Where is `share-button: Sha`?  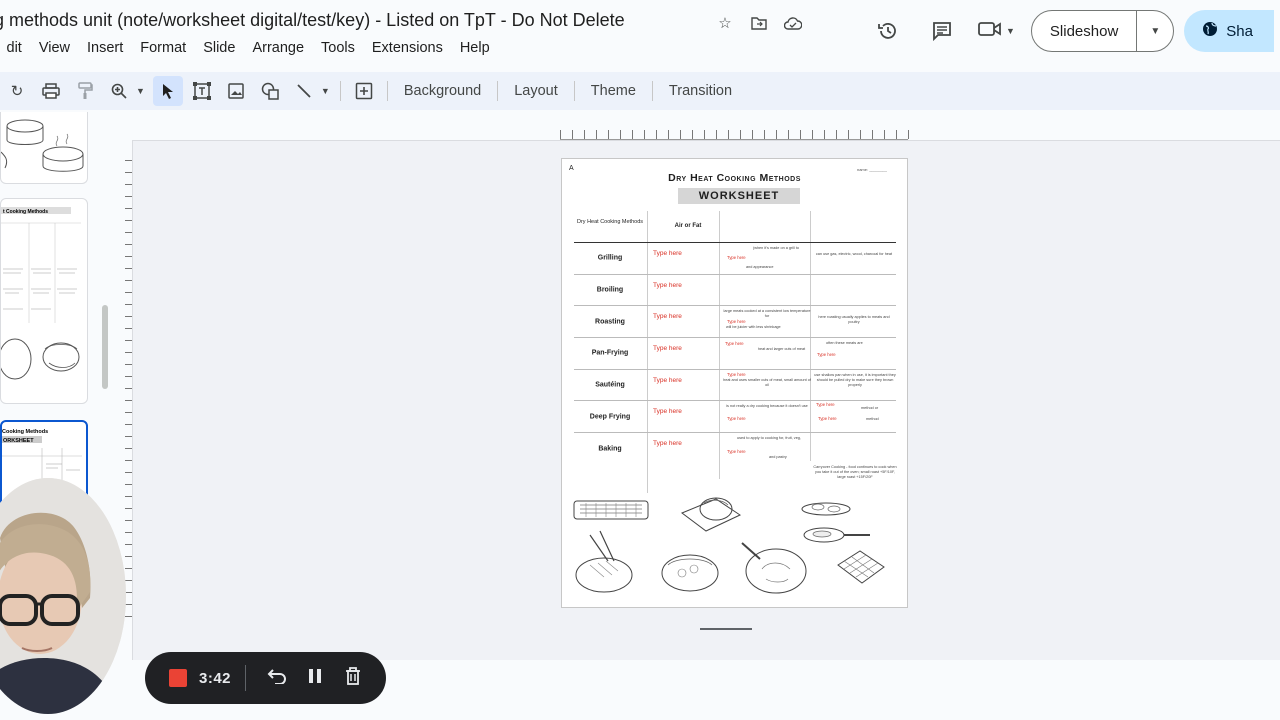
share-button: Sha is located at coordinates (1229, 31).